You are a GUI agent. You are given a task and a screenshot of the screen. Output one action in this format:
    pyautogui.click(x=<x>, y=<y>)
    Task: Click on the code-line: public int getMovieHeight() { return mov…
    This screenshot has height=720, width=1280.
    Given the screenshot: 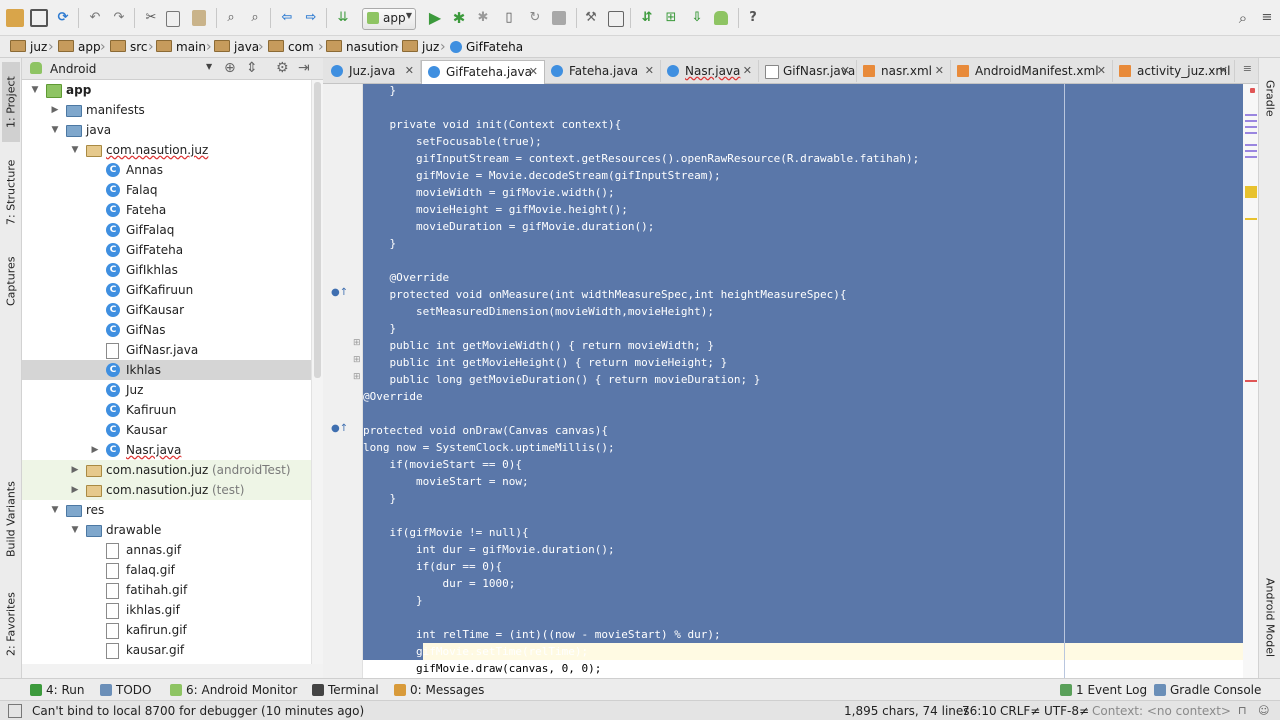 What is the action you would take?
    pyautogui.click(x=545, y=362)
    